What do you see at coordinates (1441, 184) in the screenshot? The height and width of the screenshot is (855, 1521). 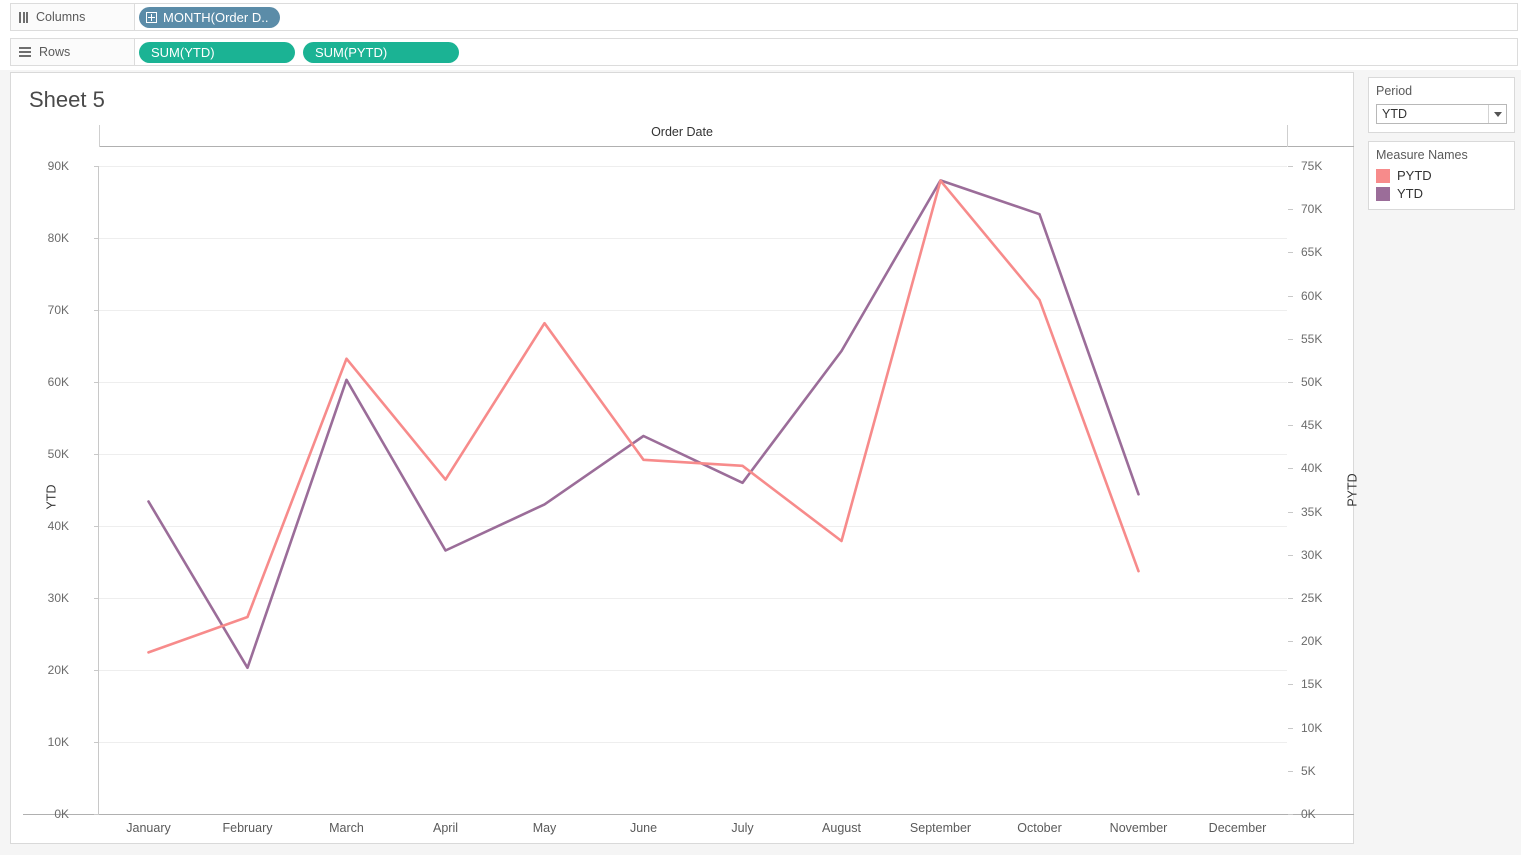 I see `legend-list: PYTD YTD` at bounding box center [1441, 184].